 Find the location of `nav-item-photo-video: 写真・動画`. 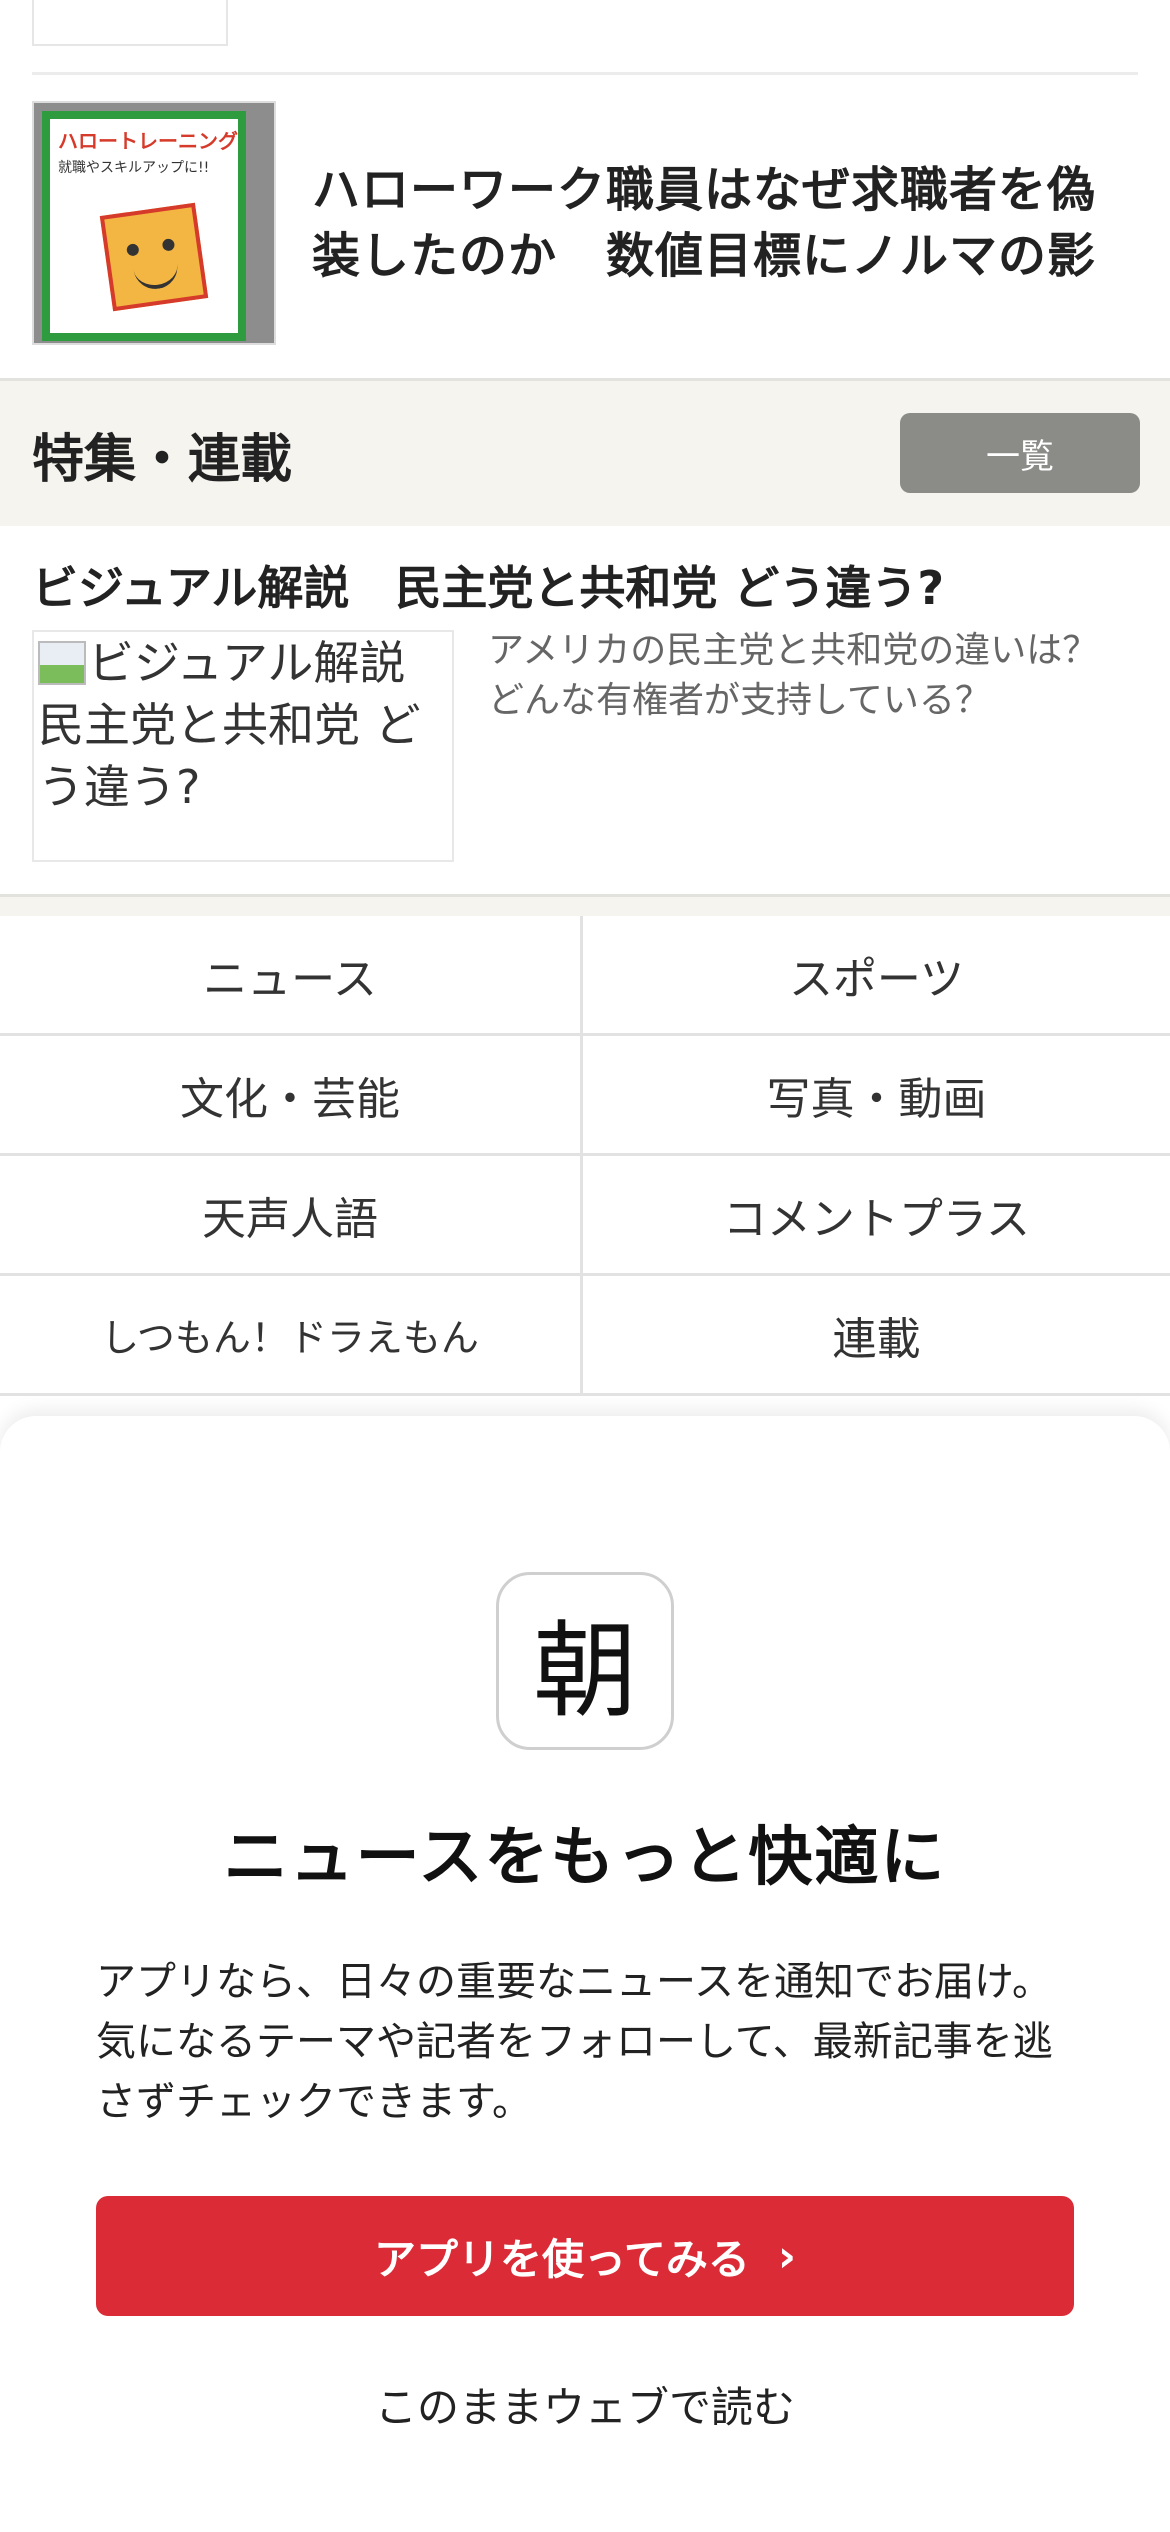

nav-item-photo-video: 写真・動画 is located at coordinates (876, 1096).